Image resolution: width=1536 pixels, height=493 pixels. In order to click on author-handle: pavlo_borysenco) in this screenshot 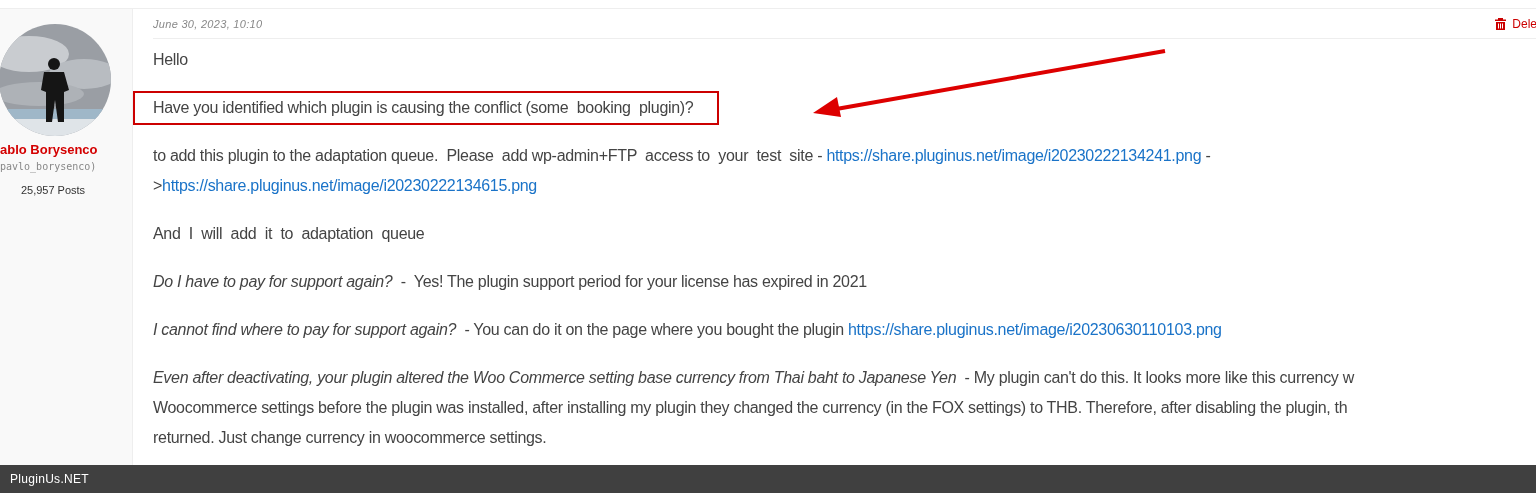, I will do `click(48, 166)`.